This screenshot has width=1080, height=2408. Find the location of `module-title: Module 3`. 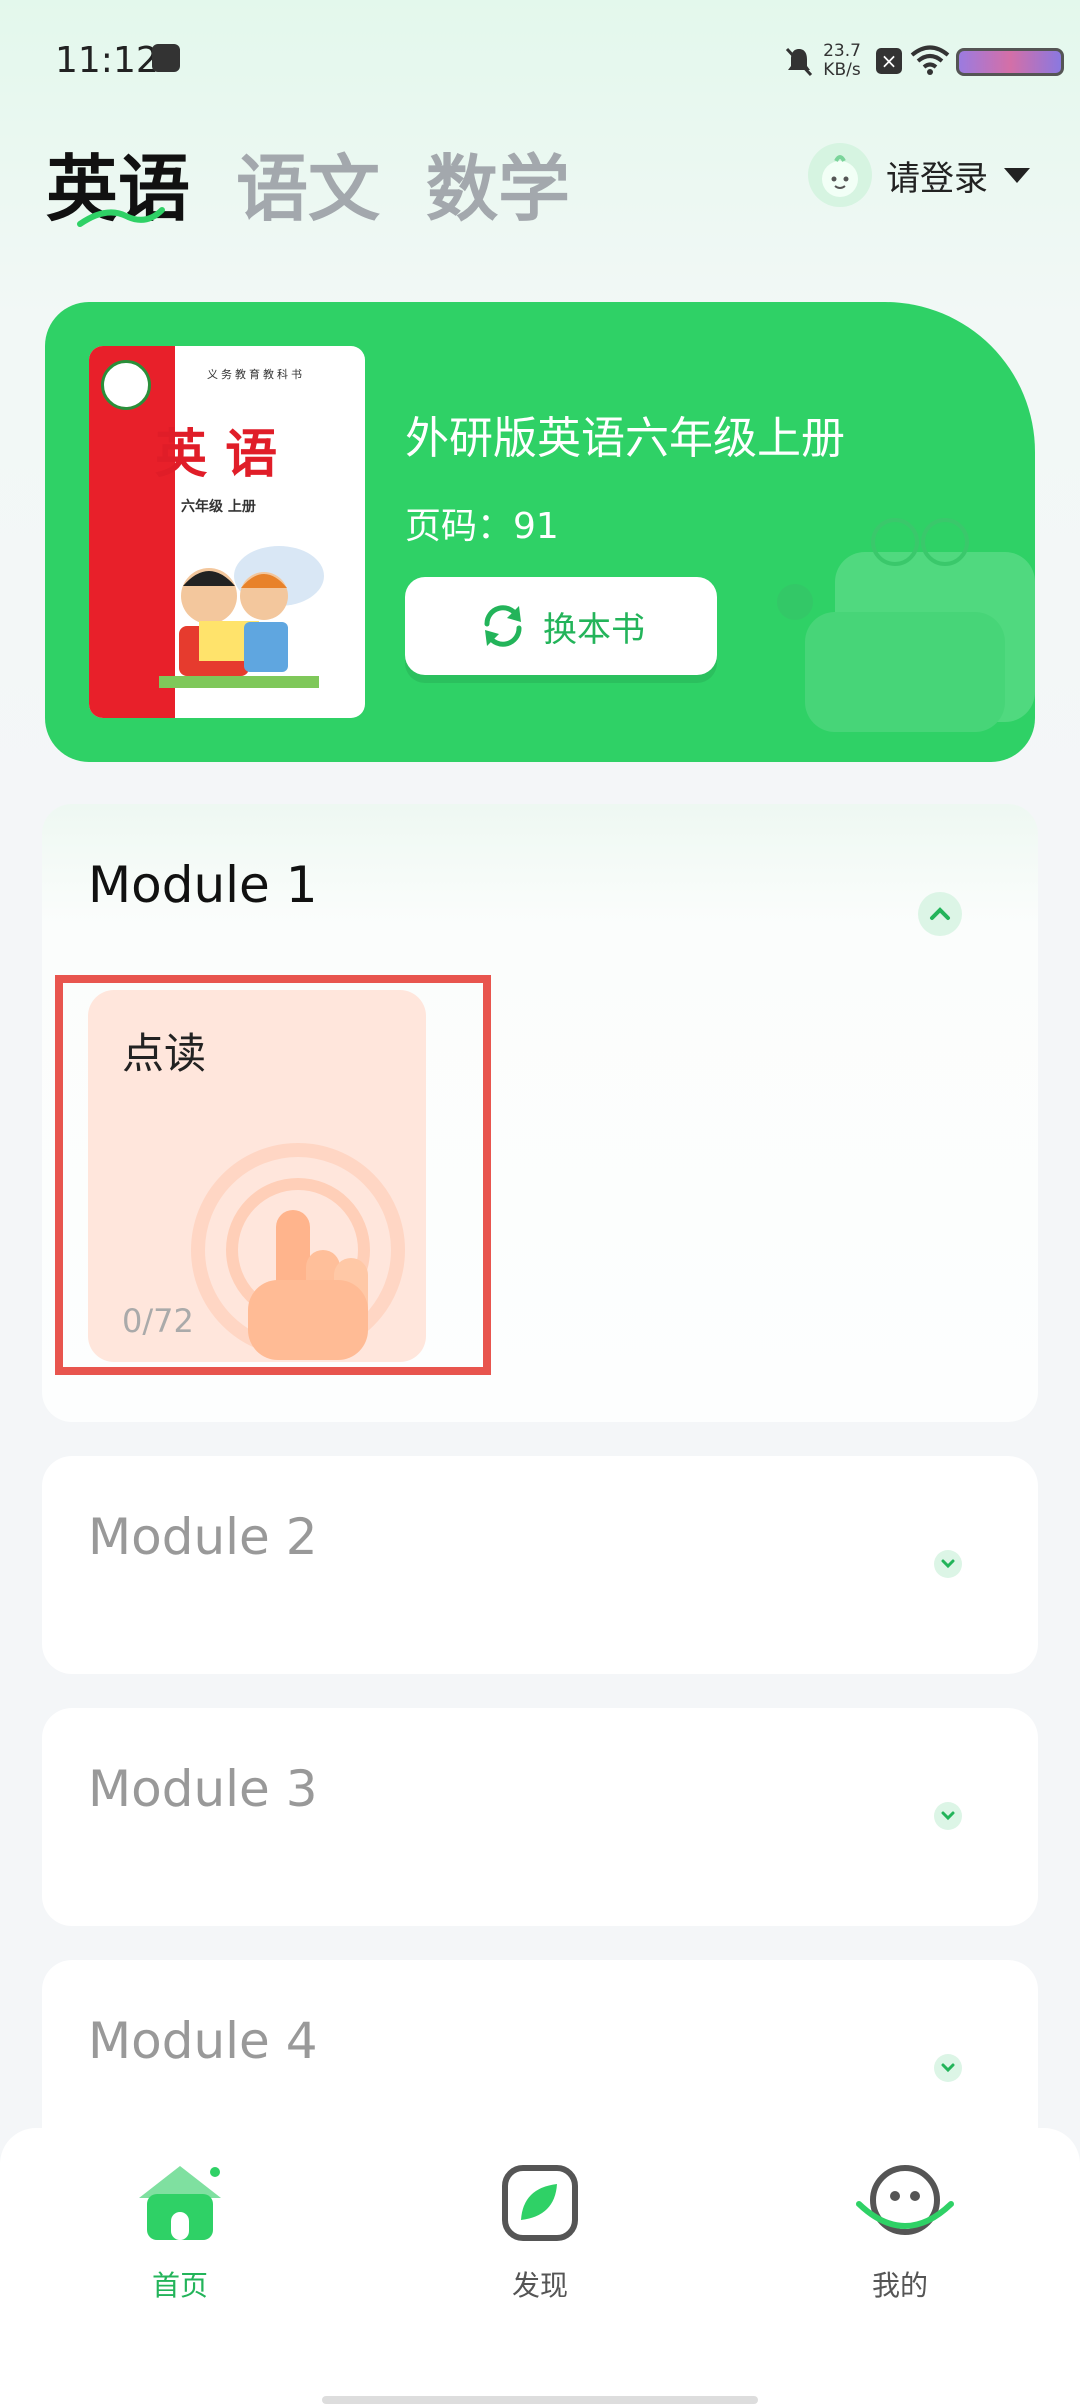

module-title: Module 3 is located at coordinates (203, 1789).